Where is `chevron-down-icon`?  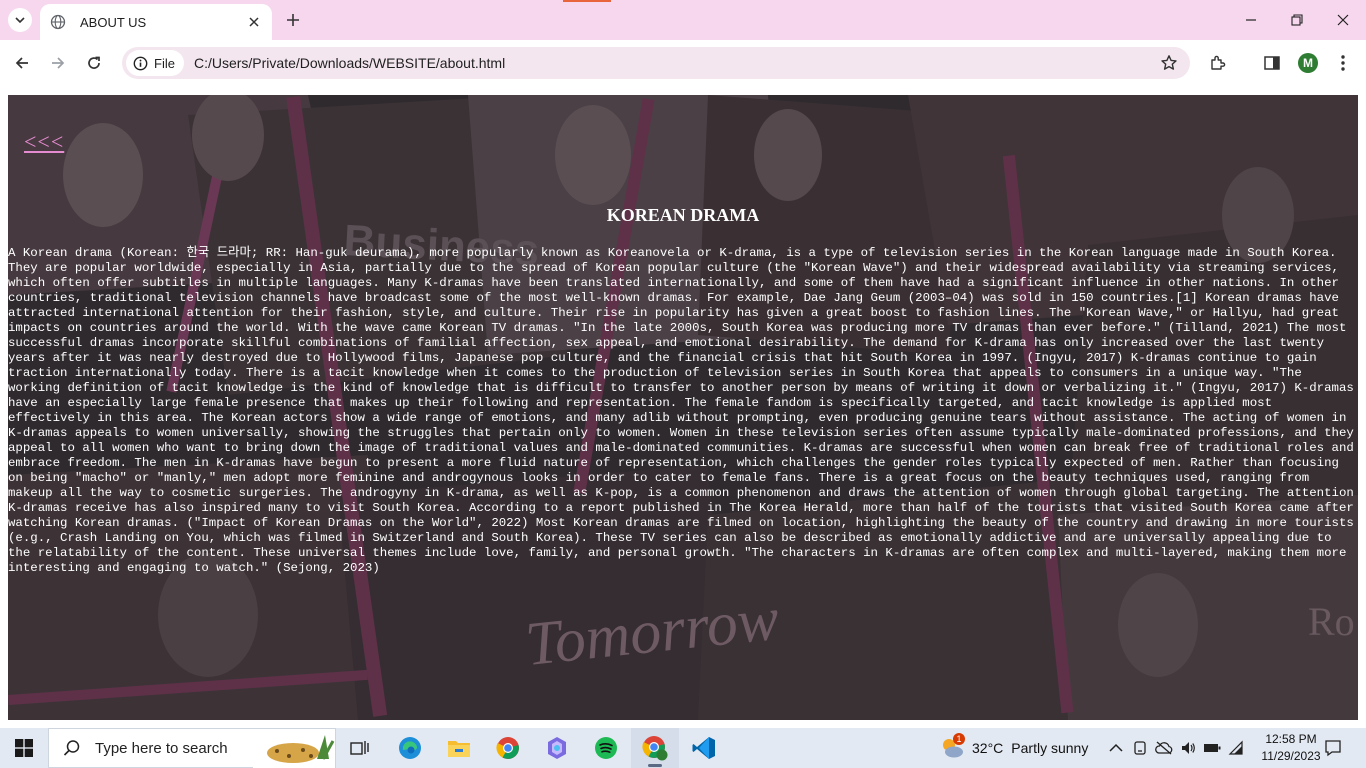 chevron-down-icon is located at coordinates (20, 20).